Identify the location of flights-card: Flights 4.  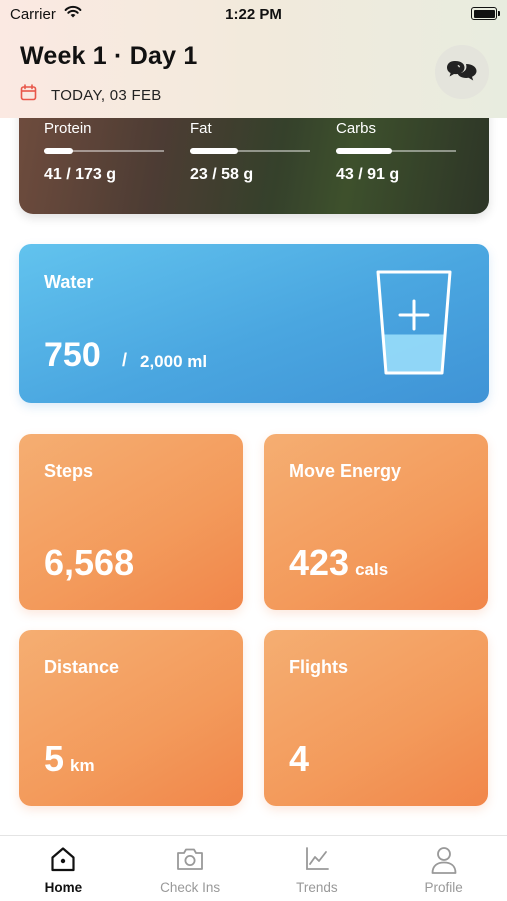
(376, 718).